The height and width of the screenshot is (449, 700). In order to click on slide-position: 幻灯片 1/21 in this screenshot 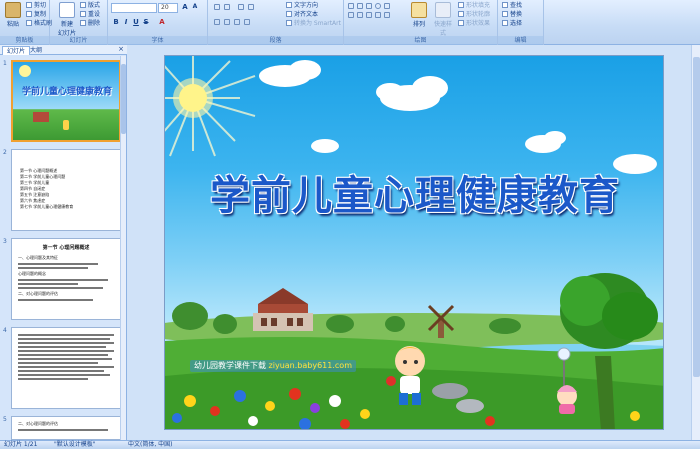, I will do `click(21, 444)`.